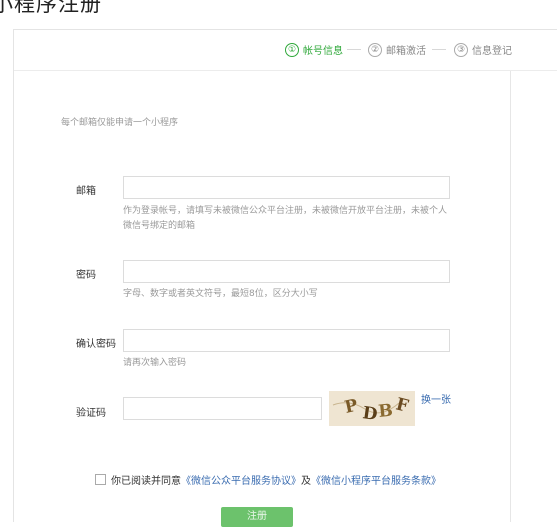 Image resolution: width=558 pixels, height=527 pixels. I want to click on captcha-refresh-link: 换一张, so click(436, 398).